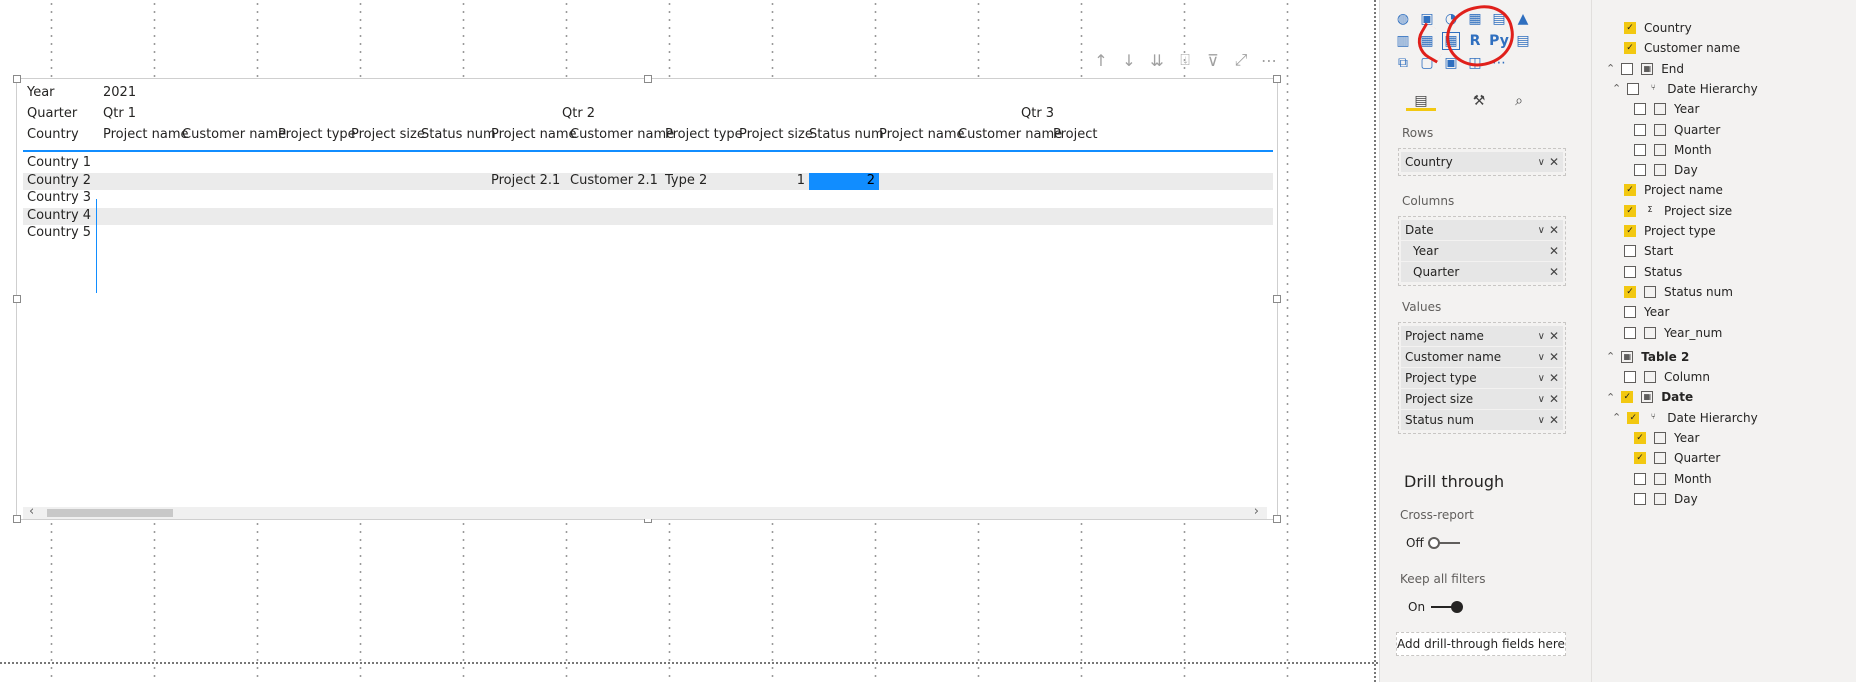 This screenshot has width=1856, height=682. Describe the element at coordinates (1678, 292) in the screenshot. I see `field-item: ✓ Status num` at that location.